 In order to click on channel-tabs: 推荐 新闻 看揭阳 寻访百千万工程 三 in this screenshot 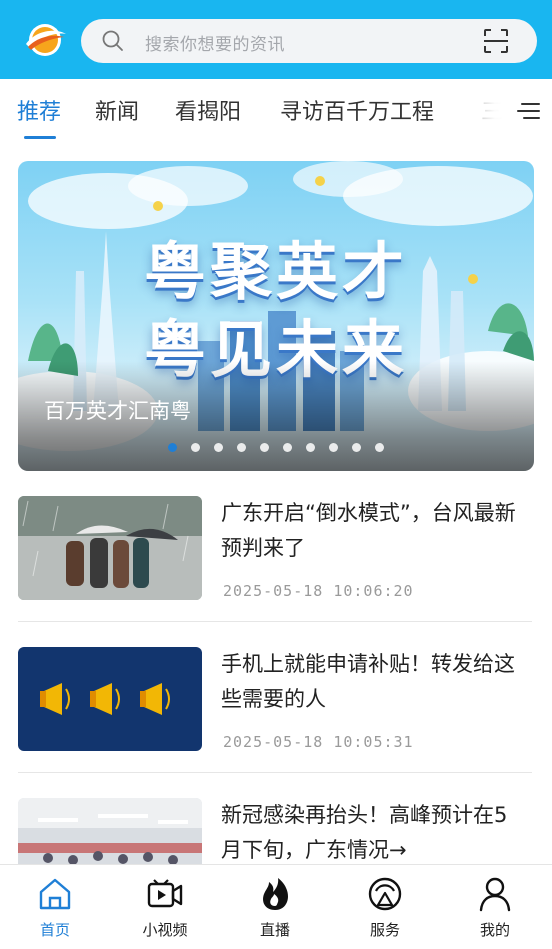, I will do `click(276, 110)`.